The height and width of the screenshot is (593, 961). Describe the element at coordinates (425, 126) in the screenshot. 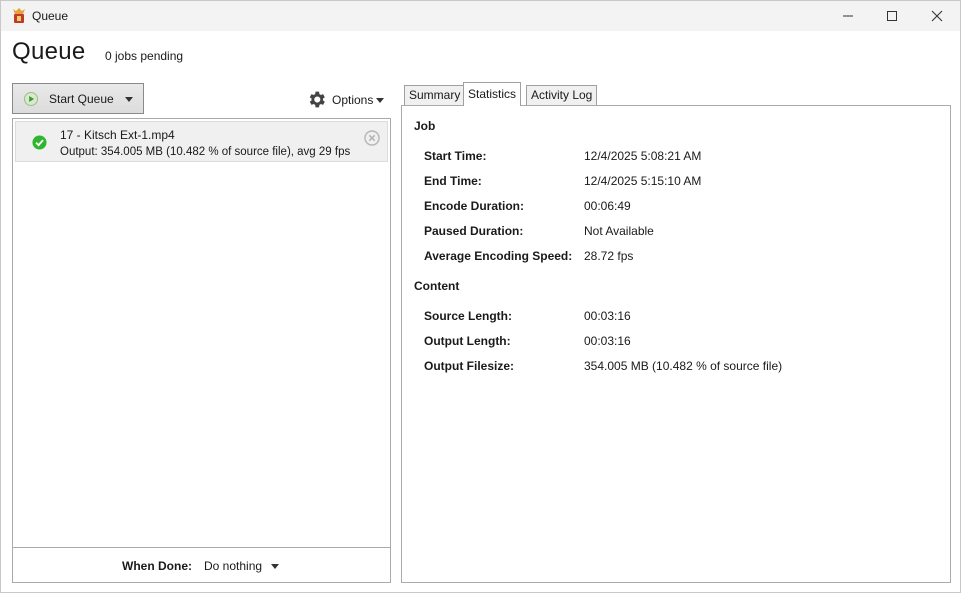

I see `job-section-title: Job` at that location.